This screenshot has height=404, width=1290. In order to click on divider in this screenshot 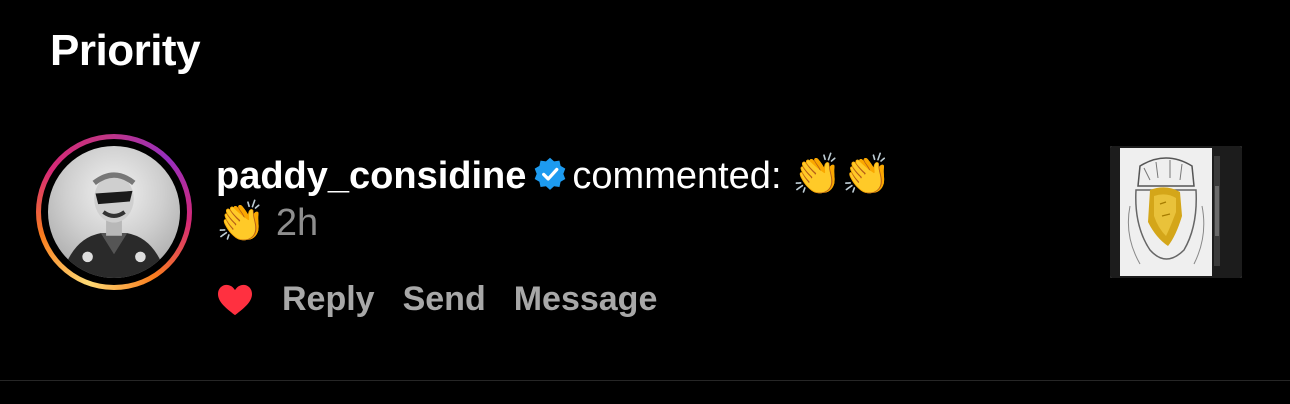, I will do `click(645, 380)`.